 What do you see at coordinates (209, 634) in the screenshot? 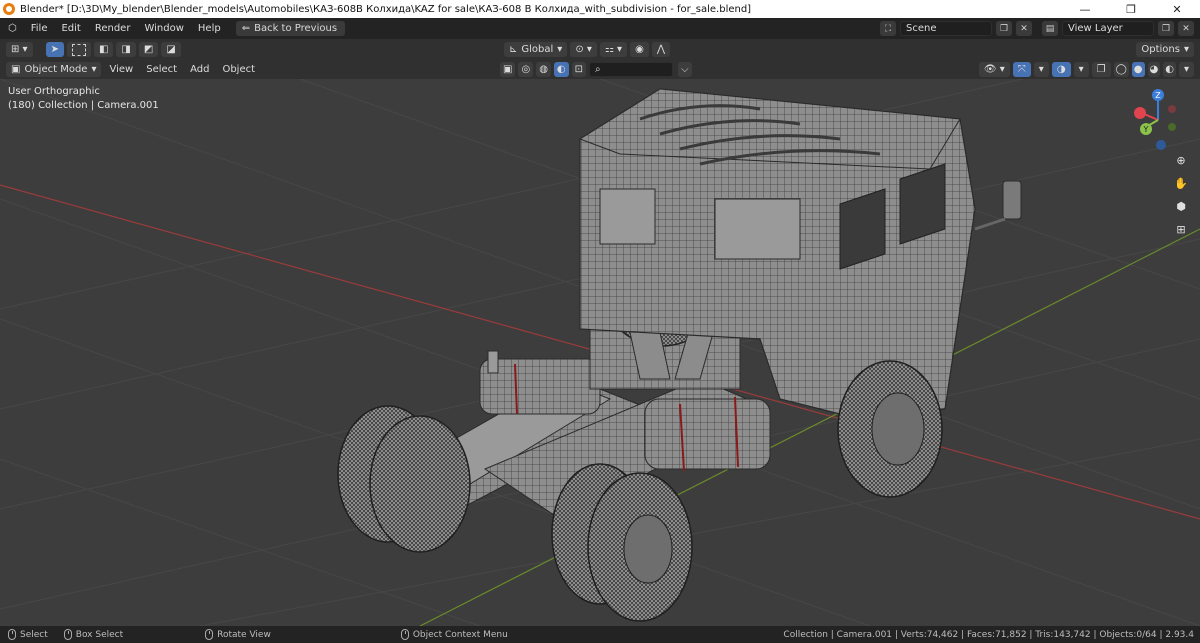
I see `mouse-middle-icon` at bounding box center [209, 634].